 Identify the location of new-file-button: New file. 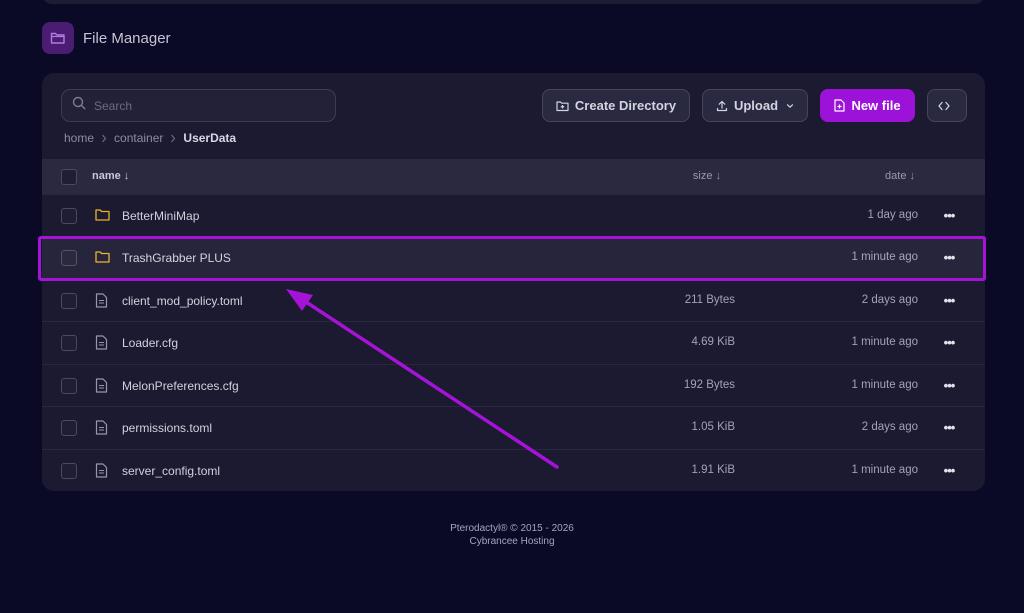
(867, 105).